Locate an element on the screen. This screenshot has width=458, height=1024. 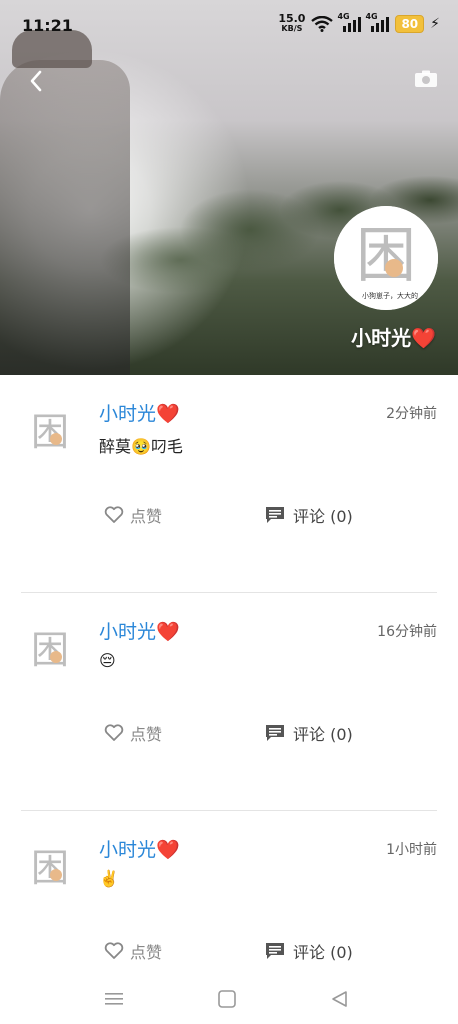
status-time: 11:21 is located at coordinates (47, 25).